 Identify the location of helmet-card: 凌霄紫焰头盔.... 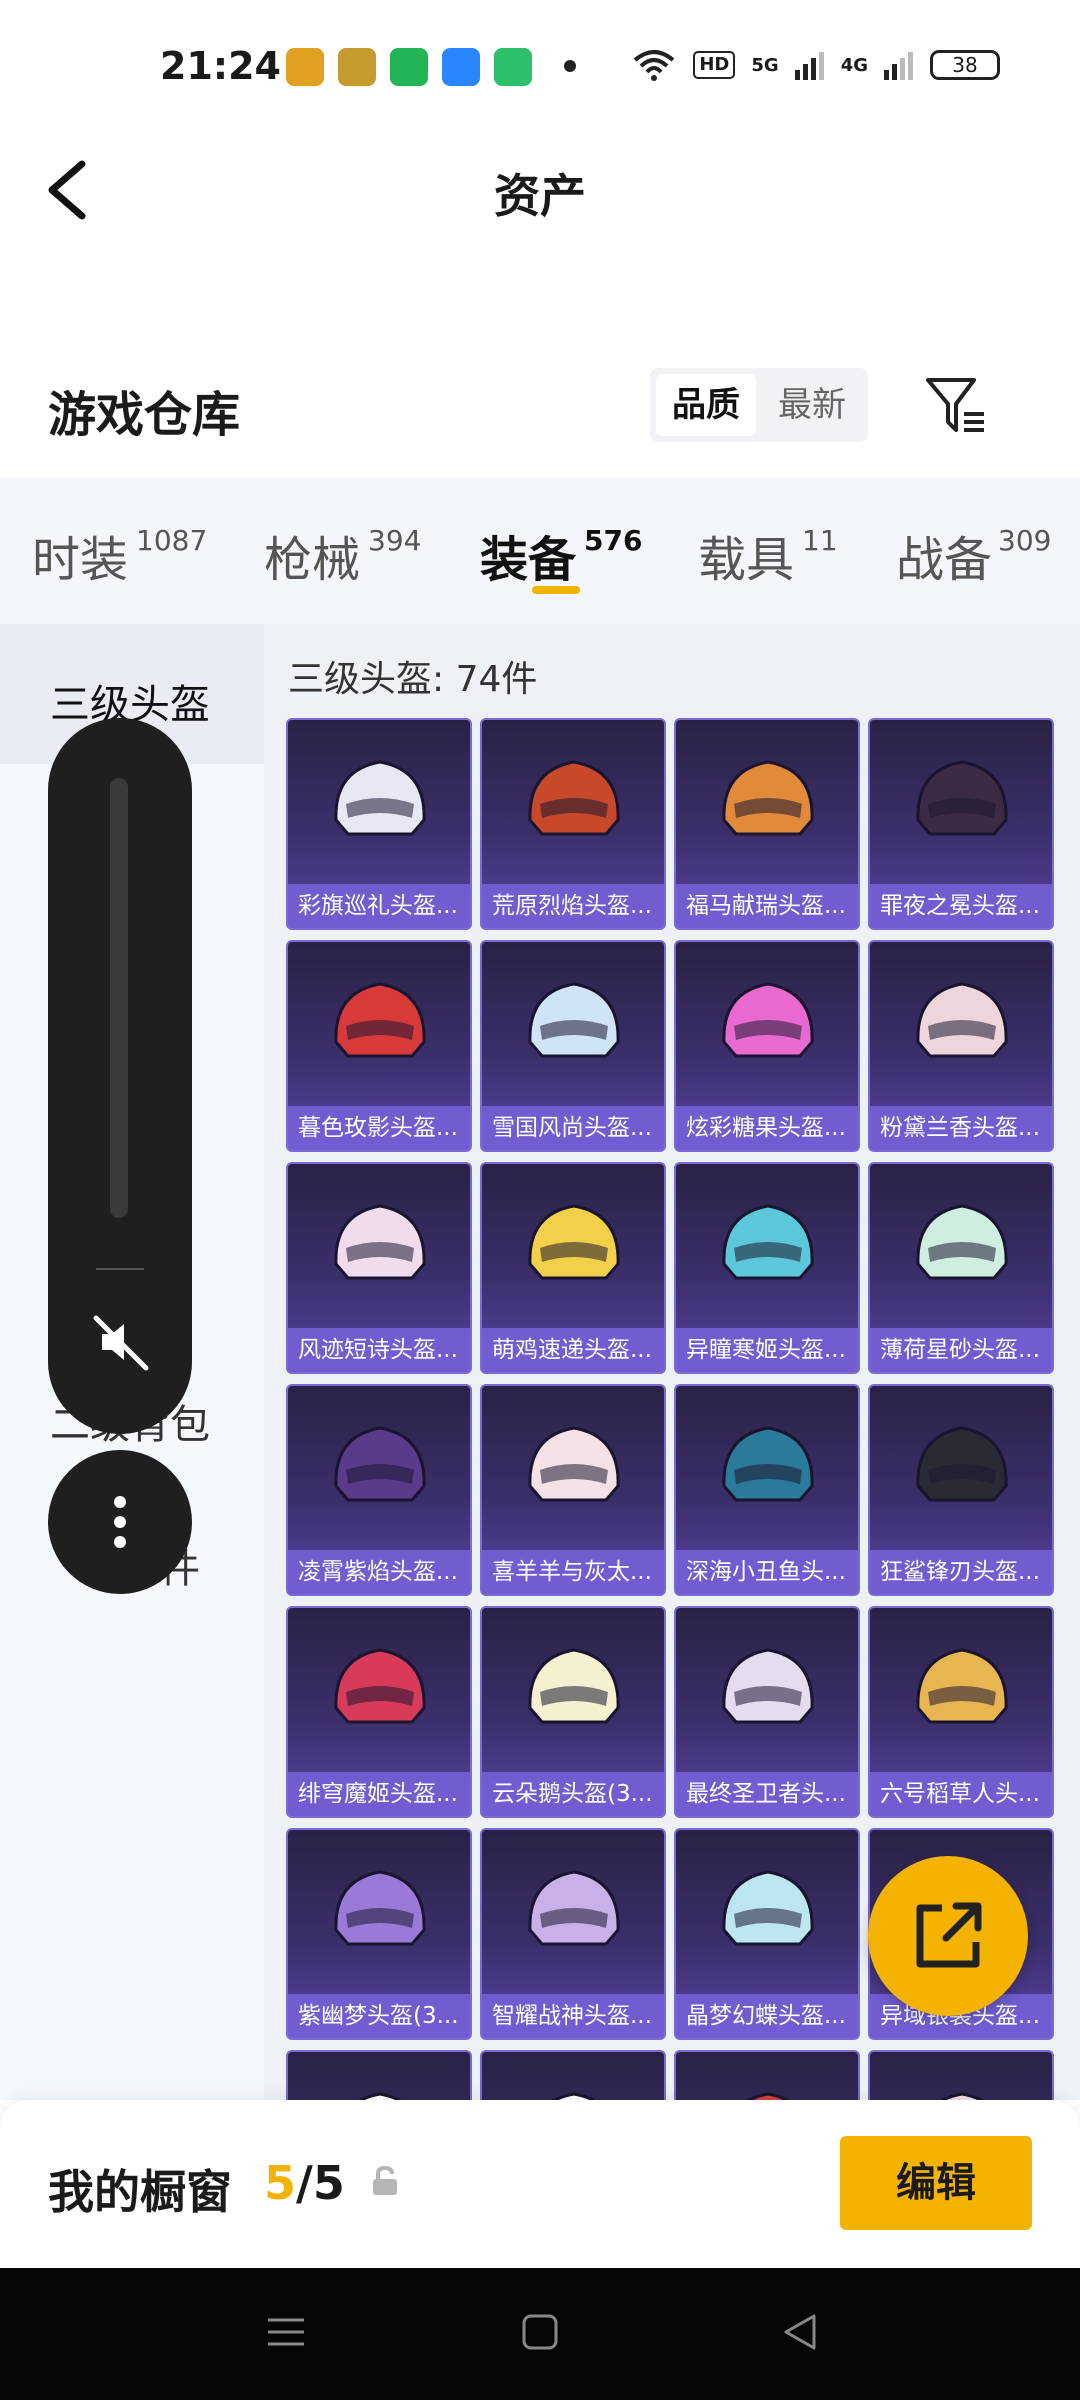
(379, 1490).